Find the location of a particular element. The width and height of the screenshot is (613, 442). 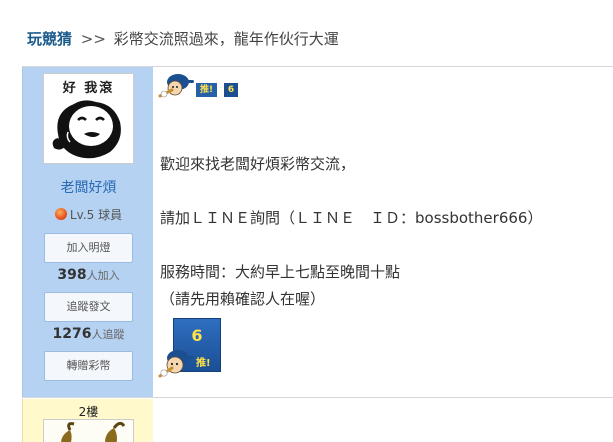

avatar: 好 我滾 is located at coordinates (88, 118).